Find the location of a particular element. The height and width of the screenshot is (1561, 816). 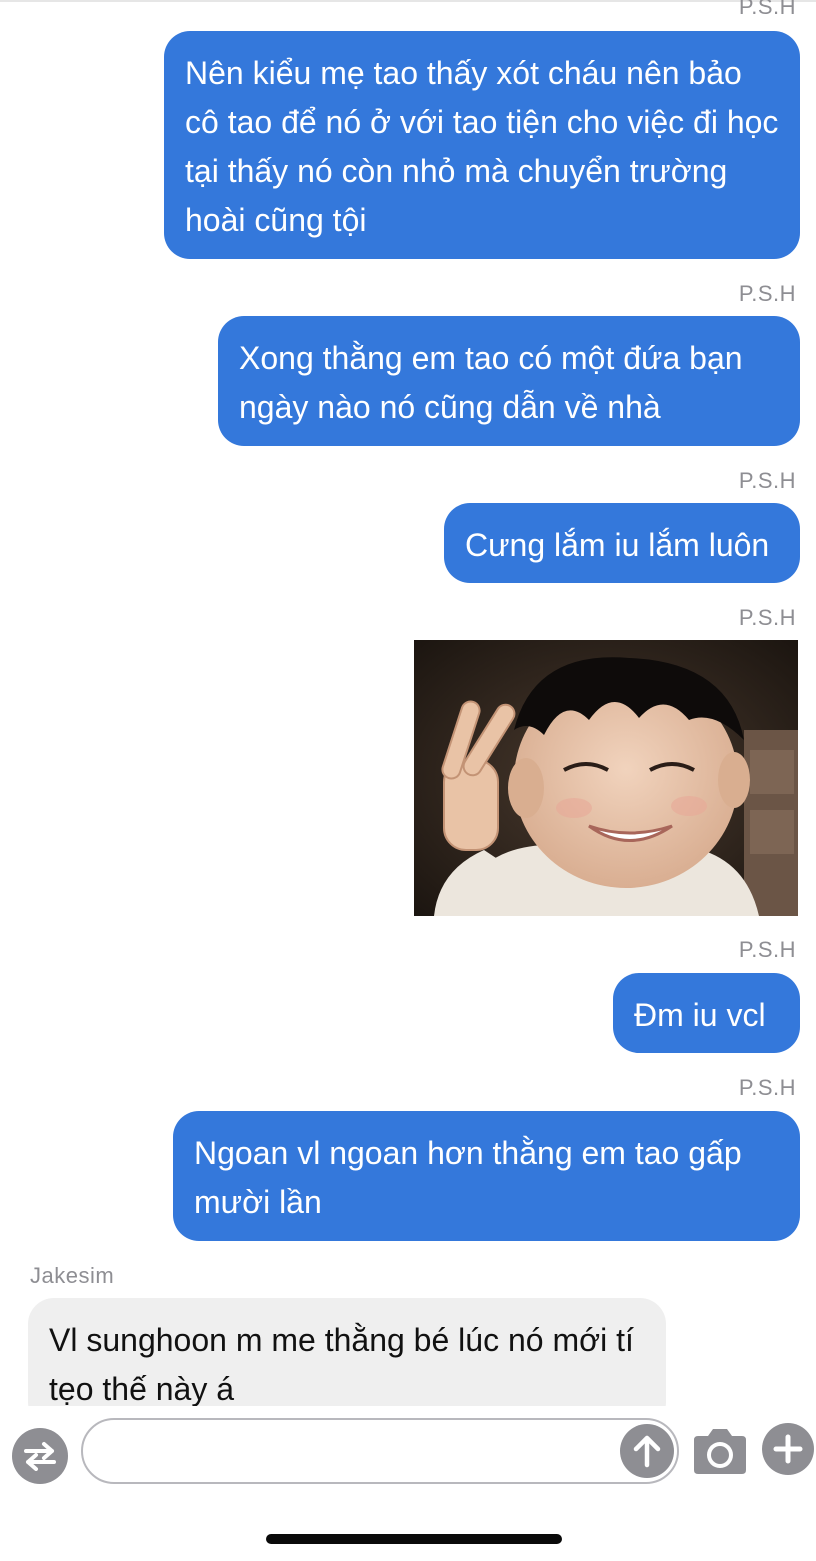

outgoing-message-bubble: Đm iu vcl is located at coordinates (706, 1013).